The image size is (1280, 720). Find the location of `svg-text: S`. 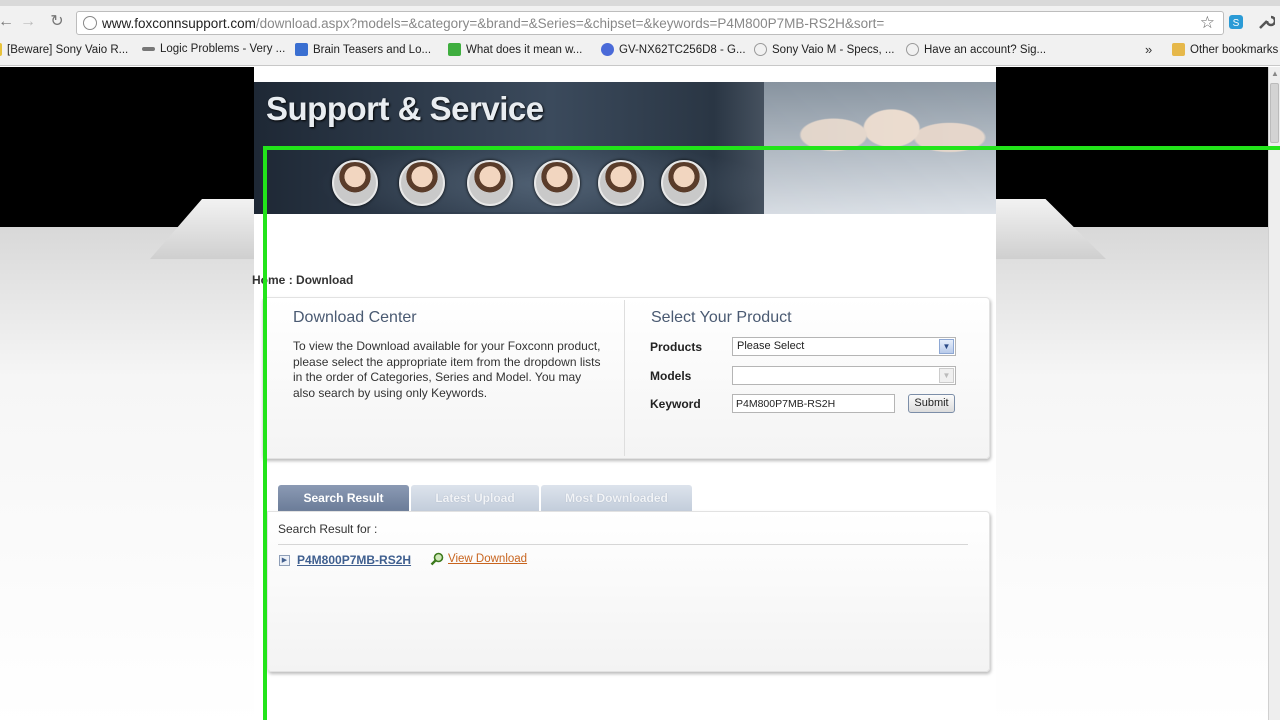

svg-text: S is located at coordinates (1236, 23).